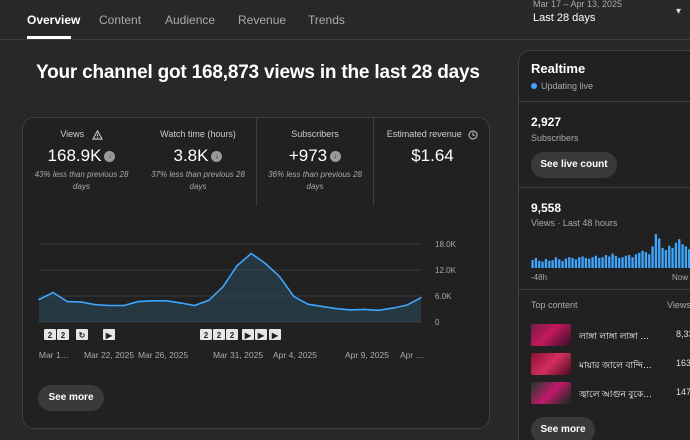 This screenshot has width=690, height=440. Describe the element at coordinates (431, 162) in the screenshot. I see `metric-revenue: Estimated revenue $1.64` at that location.